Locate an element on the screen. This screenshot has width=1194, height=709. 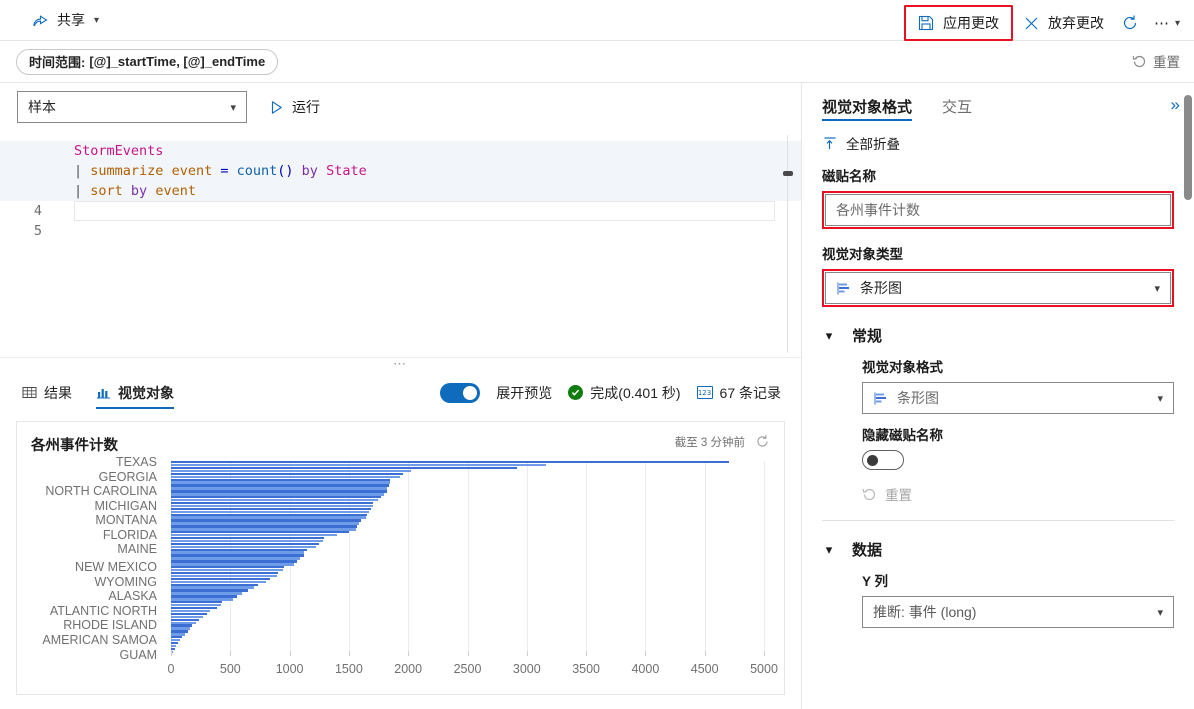
refresh-button is located at coordinates (1130, 23).